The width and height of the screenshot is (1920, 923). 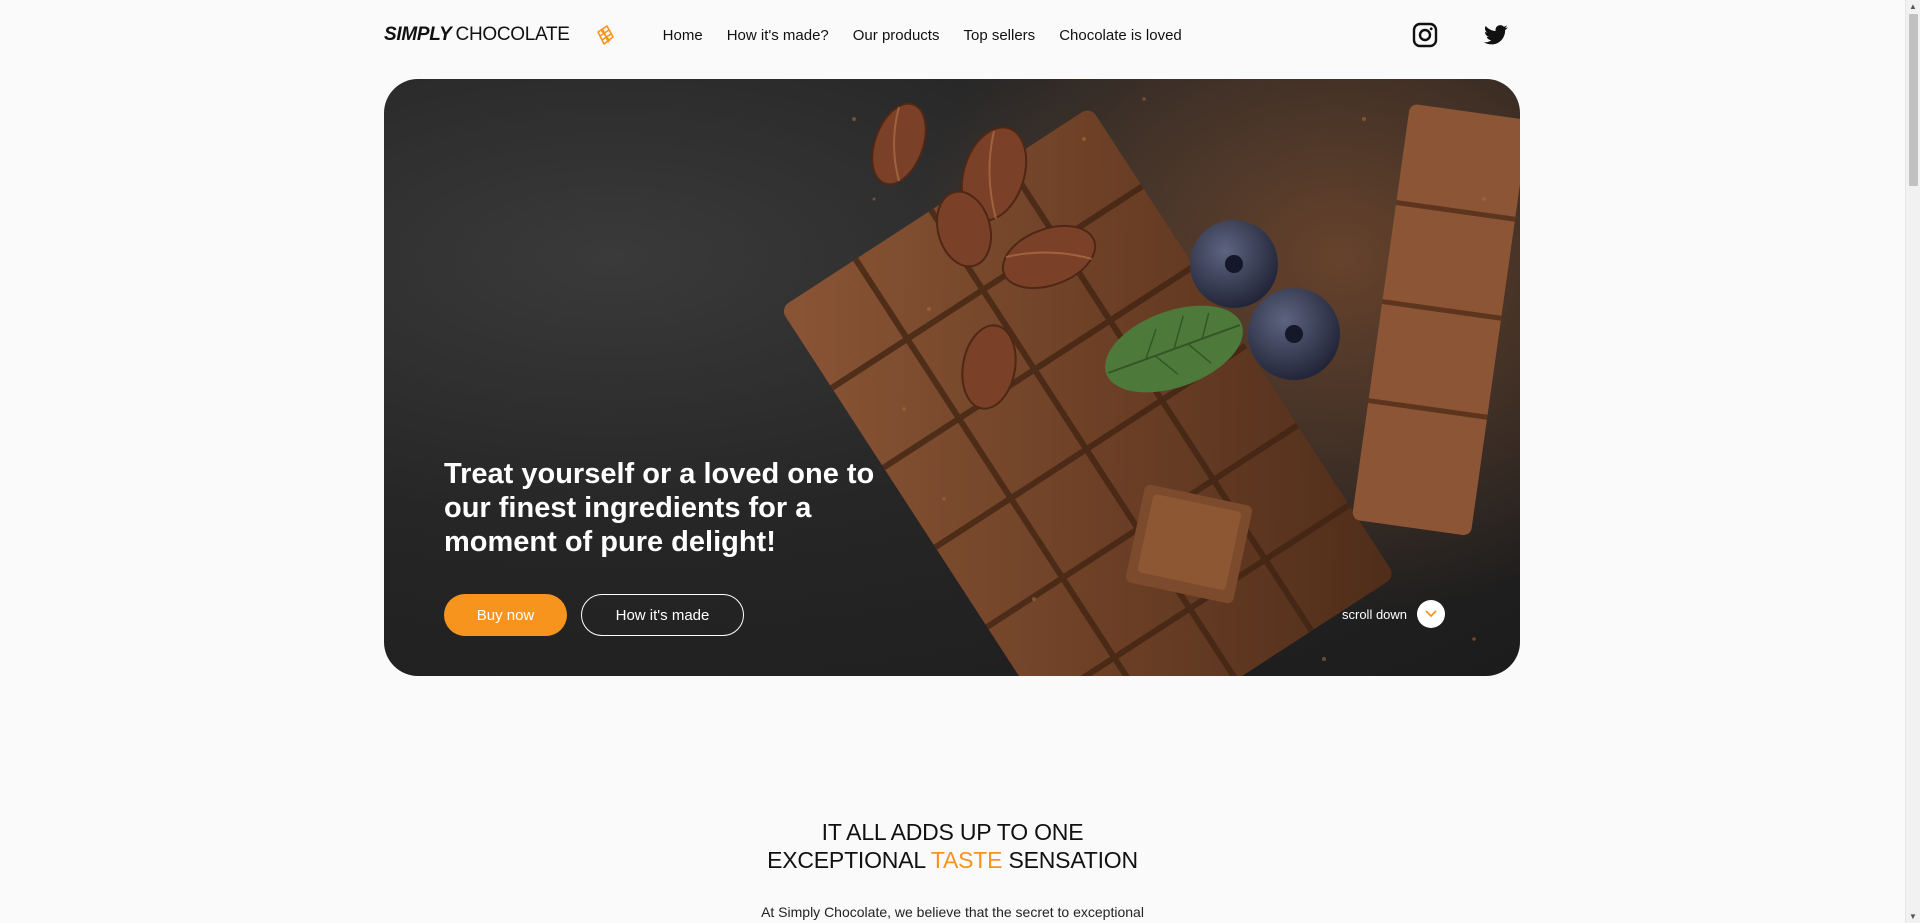 I want to click on page-scrollbar: ▲ ▼, so click(x=1912, y=461).